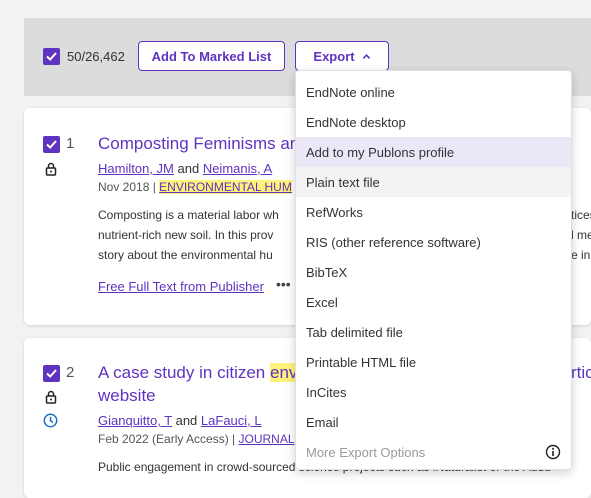  I want to click on abstract-fragment: tices, so click(581, 215).